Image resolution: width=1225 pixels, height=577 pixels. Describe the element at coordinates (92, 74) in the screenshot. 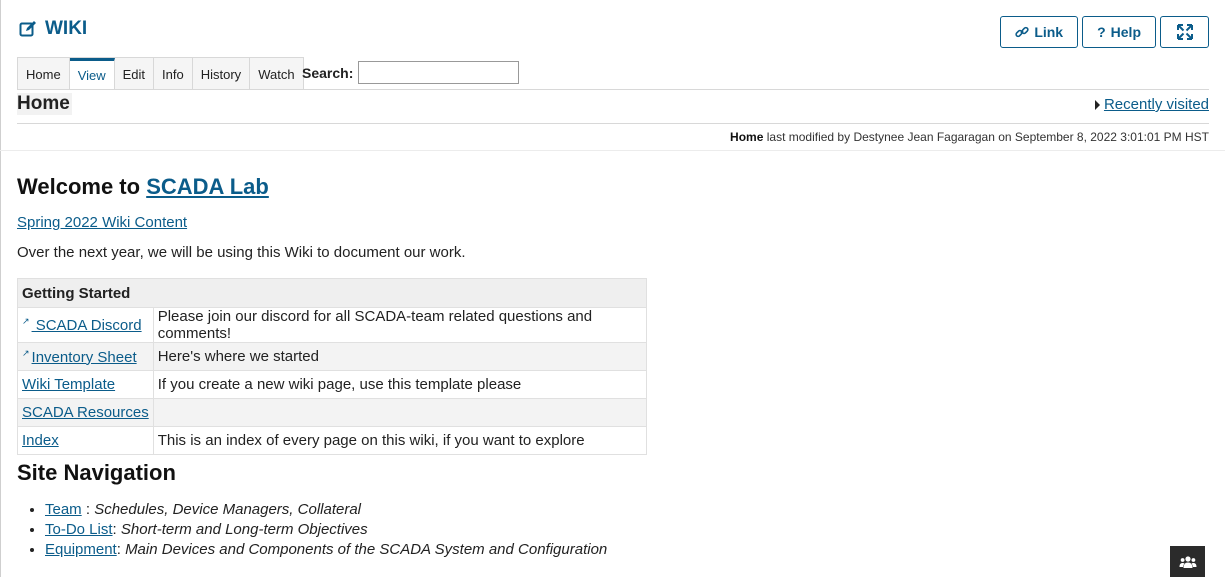

I see `tab-view: View` at that location.